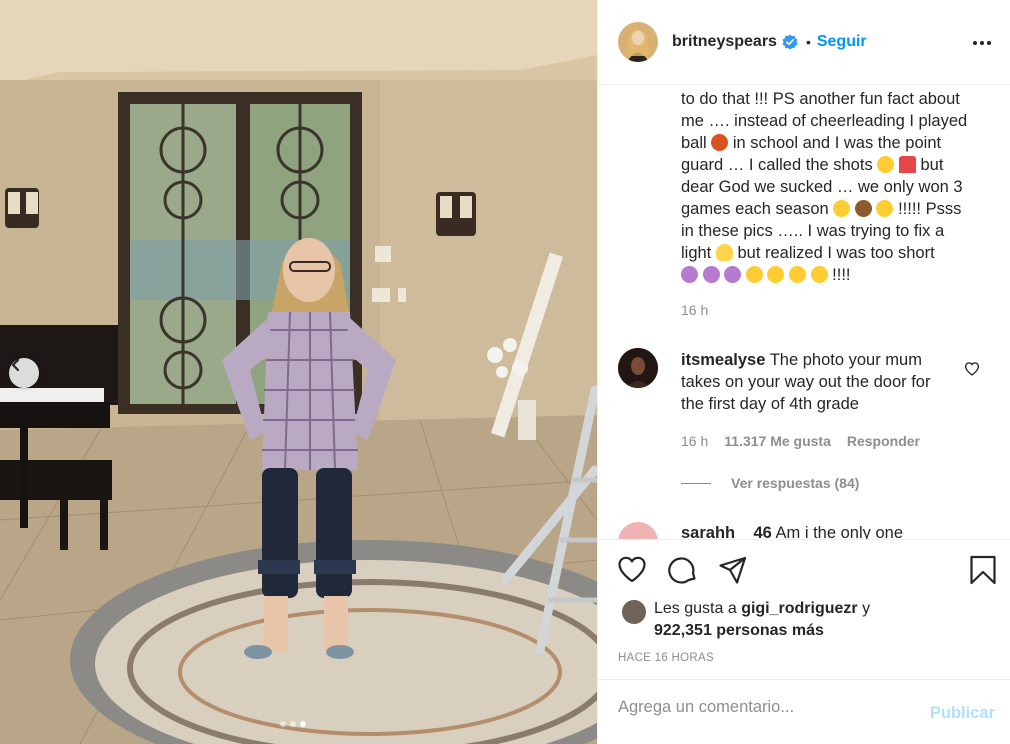  Describe the element at coordinates (777, 165) in the screenshot. I see `caption-line: guard … I called the shots` at that location.